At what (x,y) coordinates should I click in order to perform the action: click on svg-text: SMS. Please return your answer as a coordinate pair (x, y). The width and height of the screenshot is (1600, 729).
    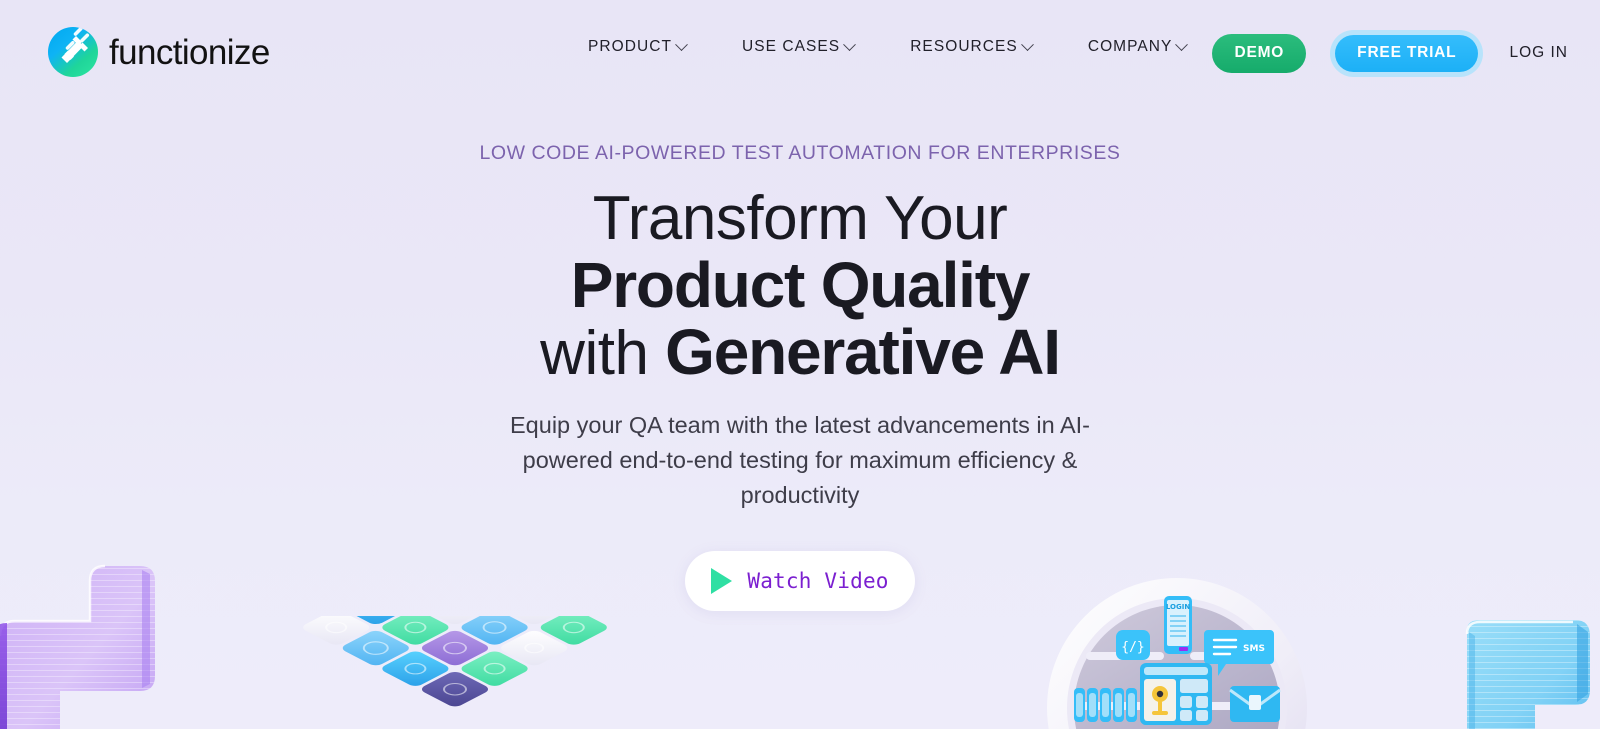
    Looking at the image, I should click on (1254, 649).